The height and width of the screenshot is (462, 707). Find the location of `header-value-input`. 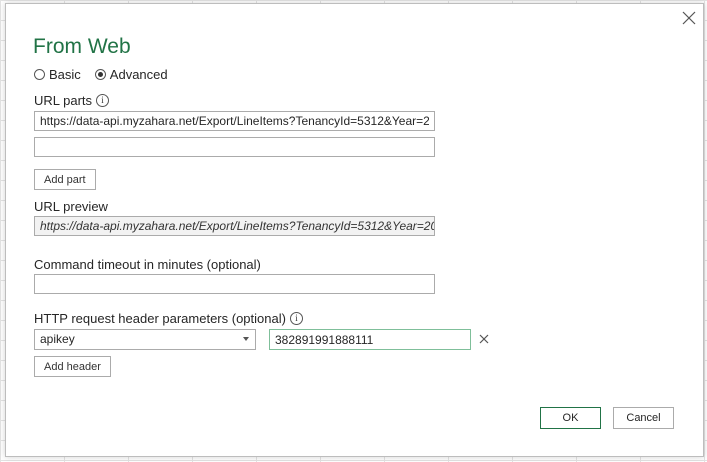

header-value-input is located at coordinates (370, 339).